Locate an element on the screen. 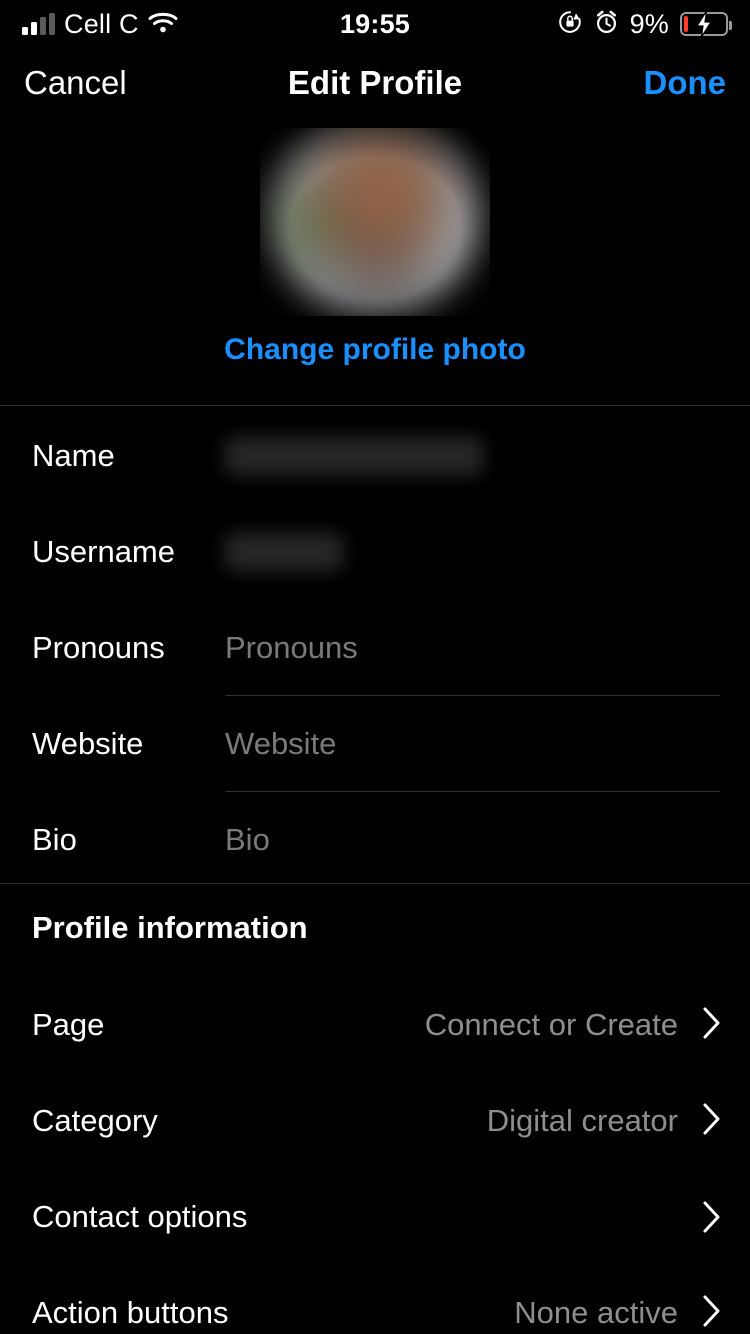 The width and height of the screenshot is (750, 1334). name-input is located at coordinates (487, 456).